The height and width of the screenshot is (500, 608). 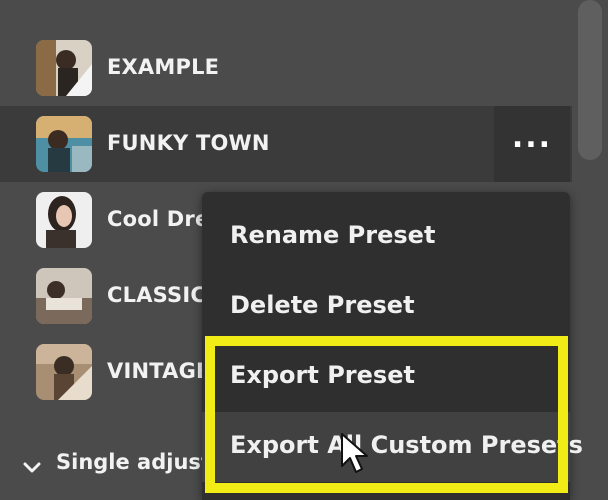 I want to click on preset-label: EXAMPLE, so click(x=163, y=67).